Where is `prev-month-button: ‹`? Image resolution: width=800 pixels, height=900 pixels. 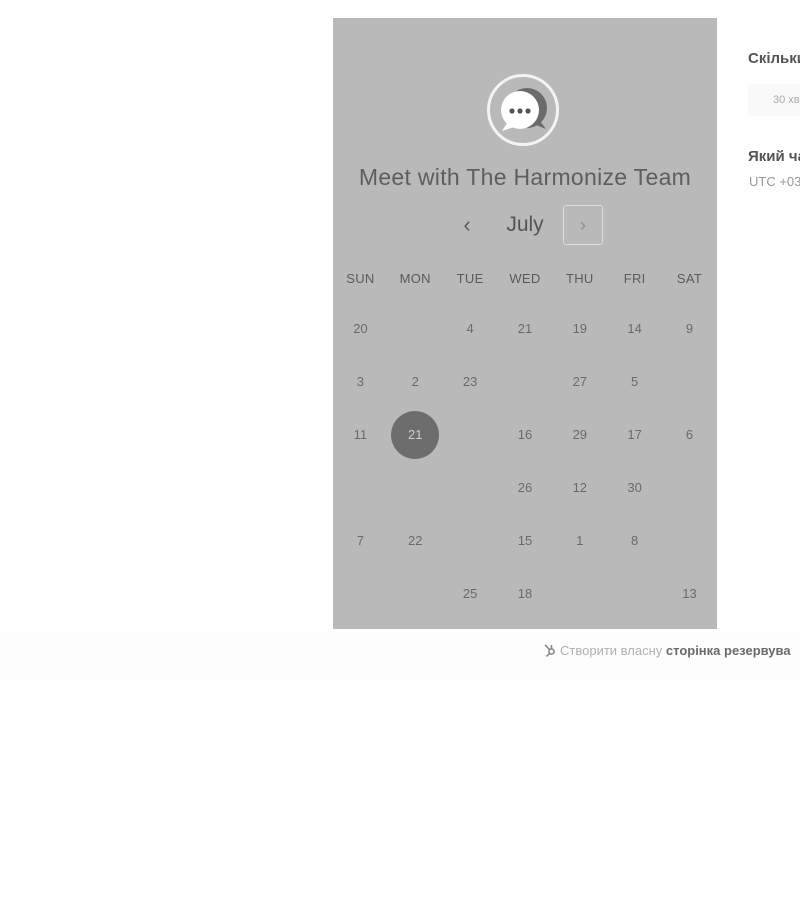
prev-month-button: ‹ is located at coordinates (467, 225).